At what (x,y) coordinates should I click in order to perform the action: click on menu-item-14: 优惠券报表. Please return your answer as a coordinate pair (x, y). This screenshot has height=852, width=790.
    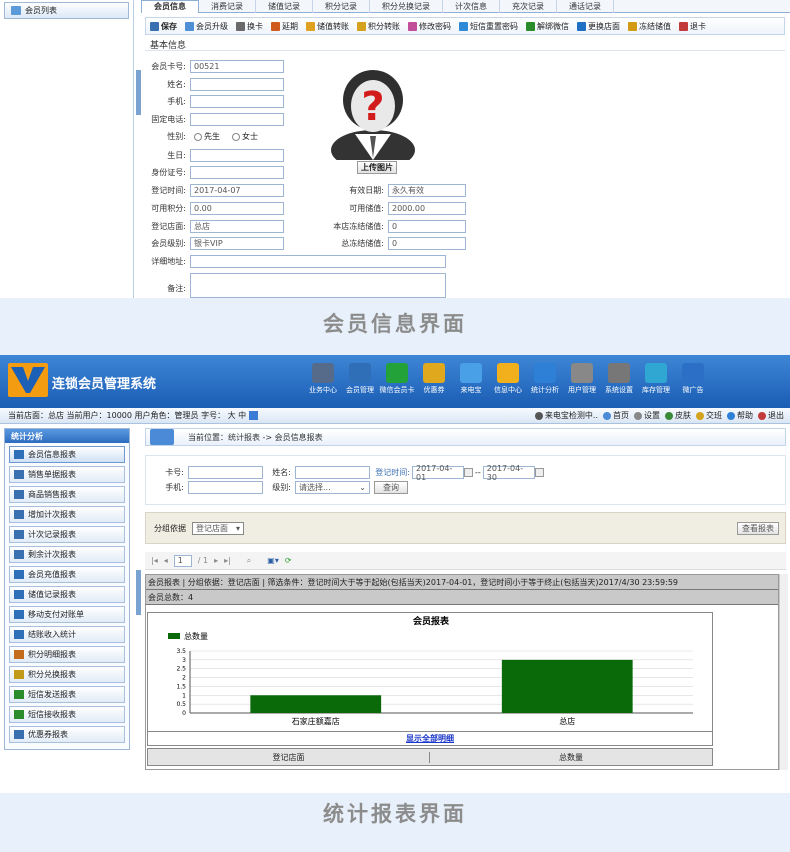
    Looking at the image, I should click on (67, 734).